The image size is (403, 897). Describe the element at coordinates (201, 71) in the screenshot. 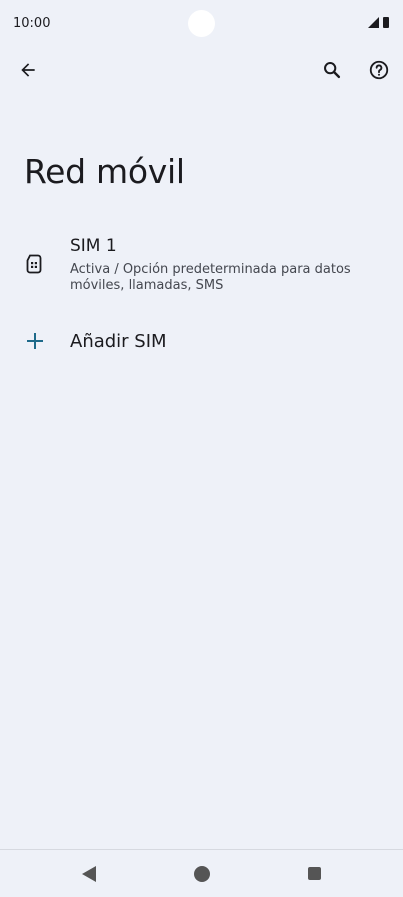

I see `toolbar` at that location.